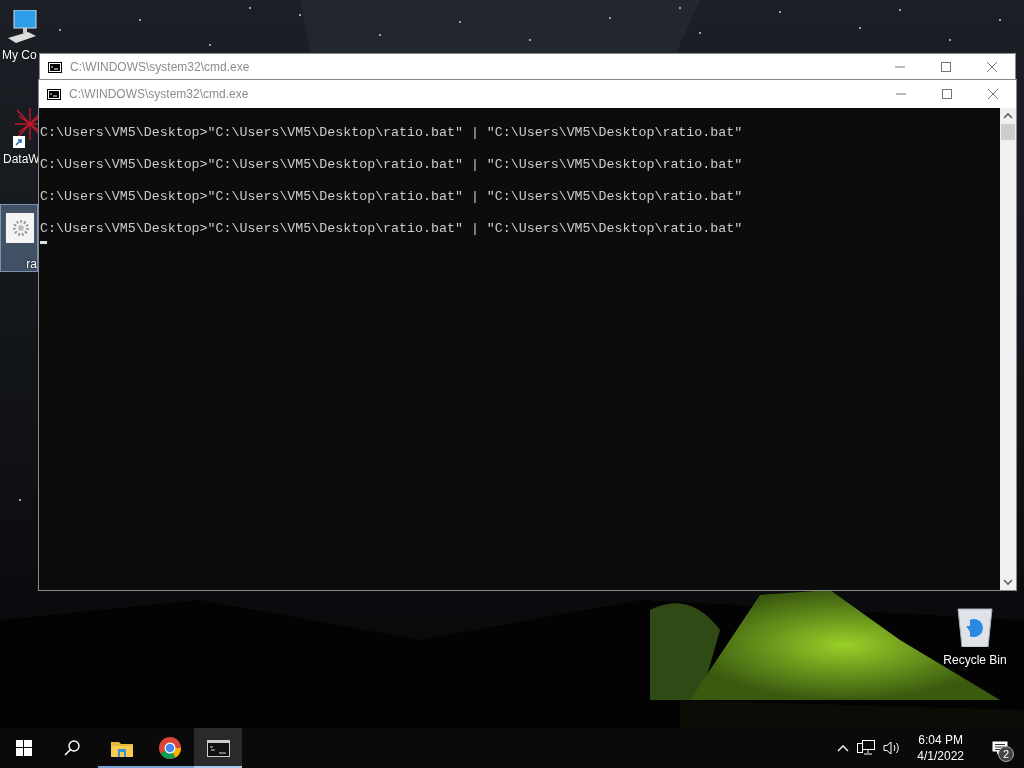 The height and width of the screenshot is (768, 1024). Describe the element at coordinates (866, 748) in the screenshot. I see `network-icon` at that location.